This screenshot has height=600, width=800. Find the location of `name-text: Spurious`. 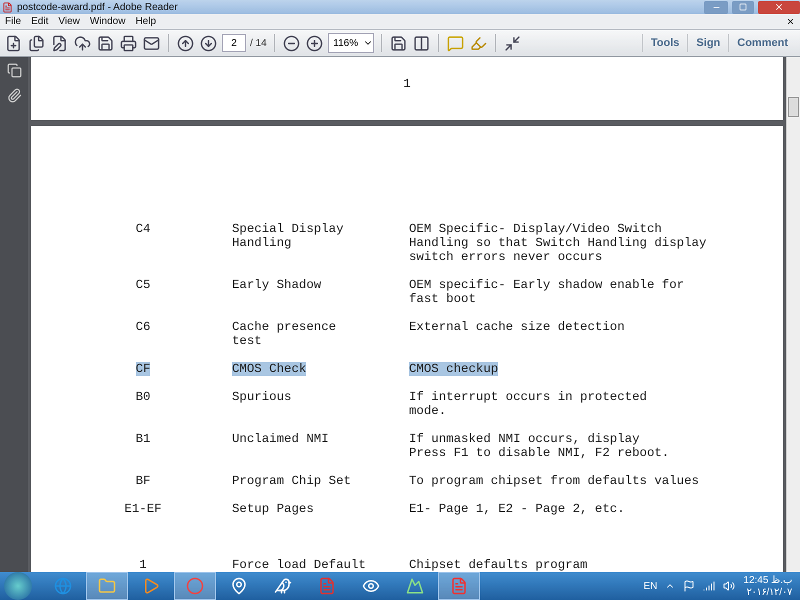

name-text: Spurious is located at coordinates (262, 397).